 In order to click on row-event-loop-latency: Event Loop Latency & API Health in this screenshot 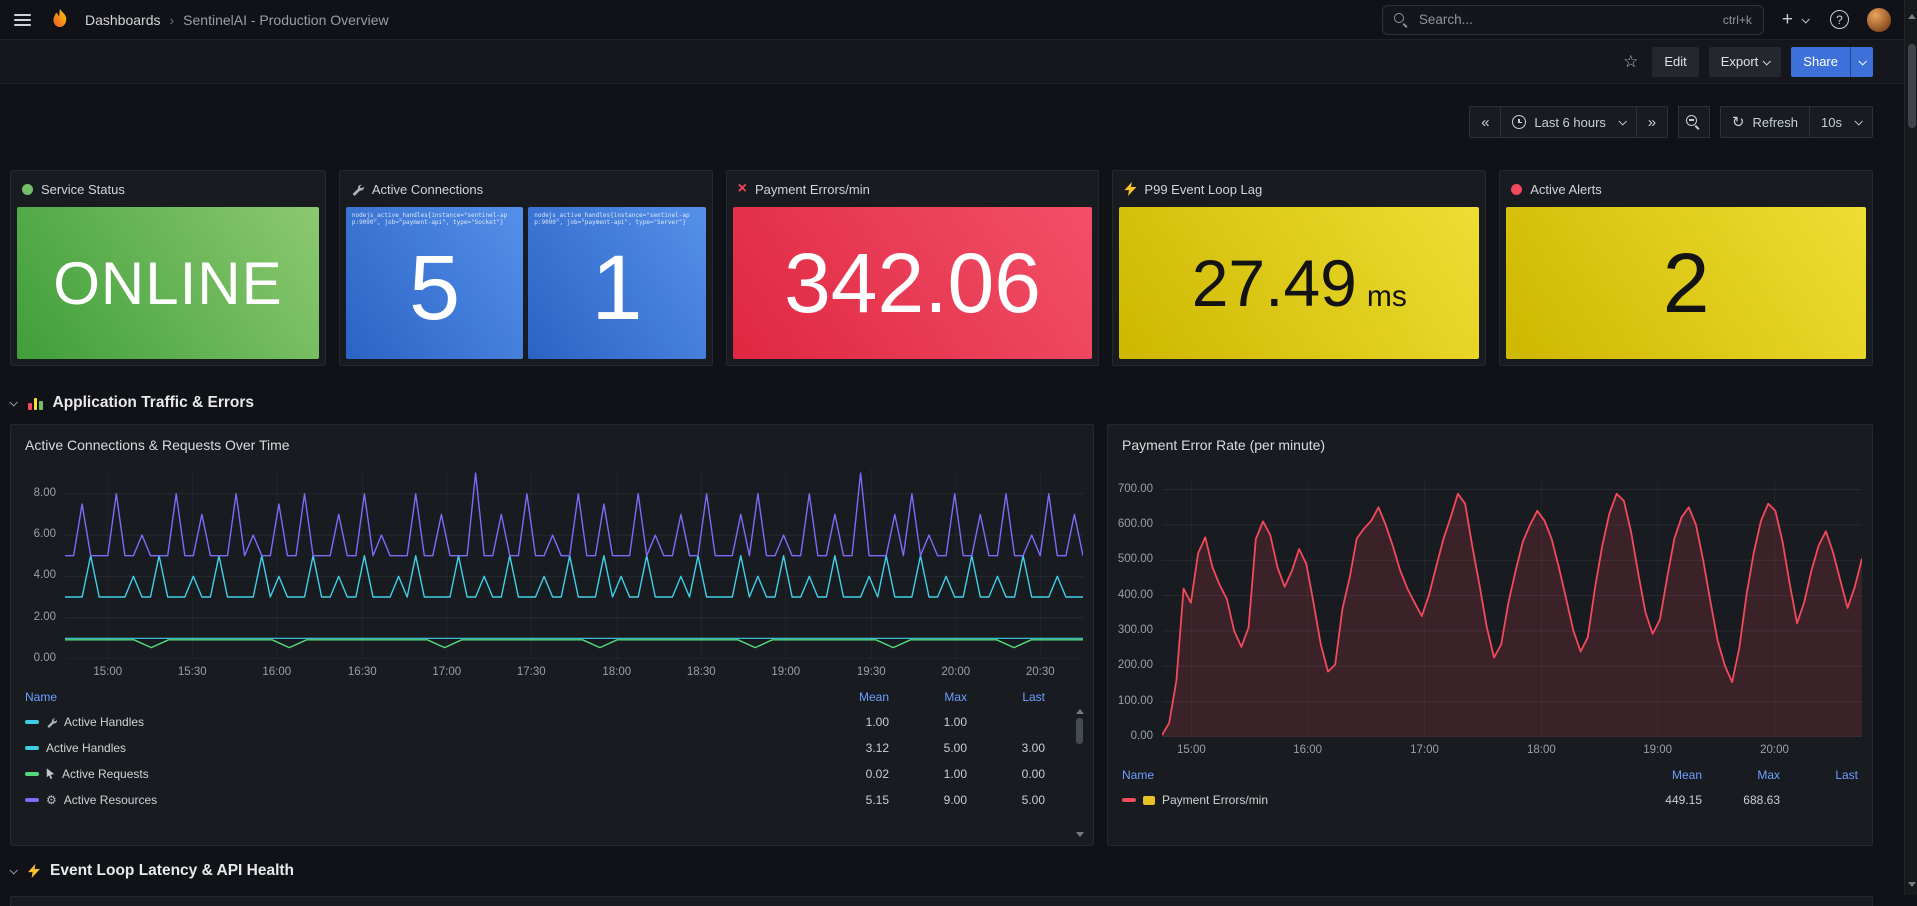, I will do `click(941, 871)`.